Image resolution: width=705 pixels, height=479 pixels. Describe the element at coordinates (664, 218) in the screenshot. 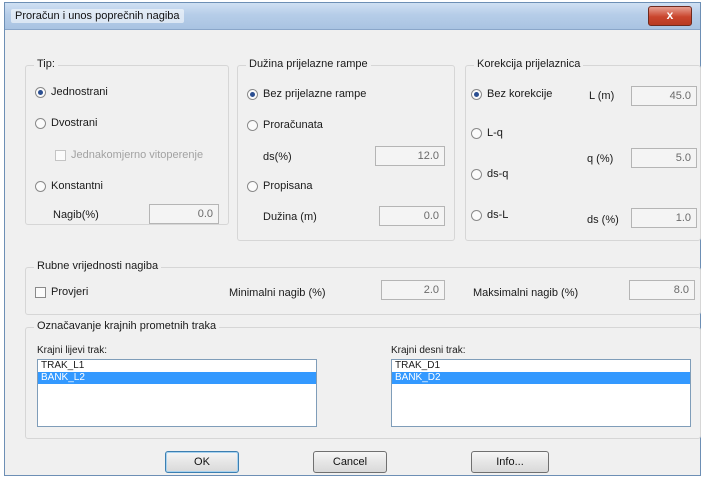

I see `ds-percent-input: 1.0` at that location.